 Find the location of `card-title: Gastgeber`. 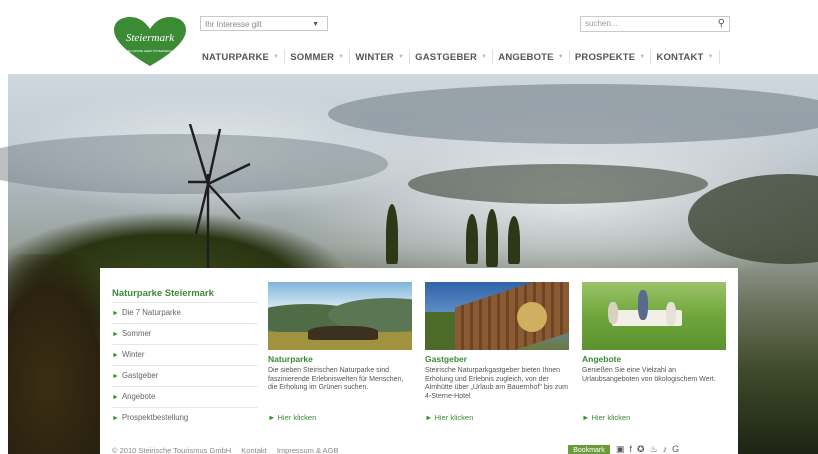

card-title: Gastgeber is located at coordinates (446, 359).